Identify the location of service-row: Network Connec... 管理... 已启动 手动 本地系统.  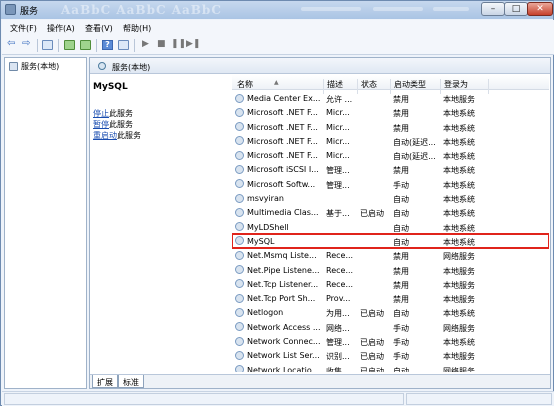
(390, 341).